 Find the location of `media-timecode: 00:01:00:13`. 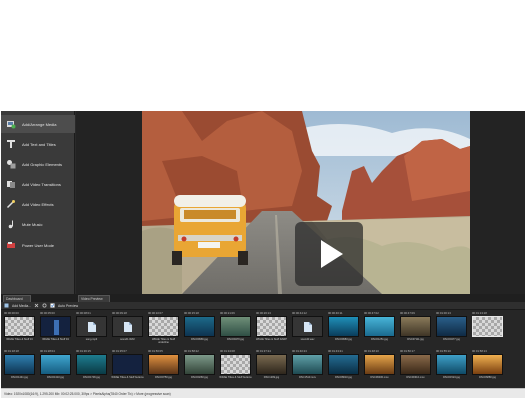

media-timecode: 00:01:00:13 is located at coordinates (443, 313).